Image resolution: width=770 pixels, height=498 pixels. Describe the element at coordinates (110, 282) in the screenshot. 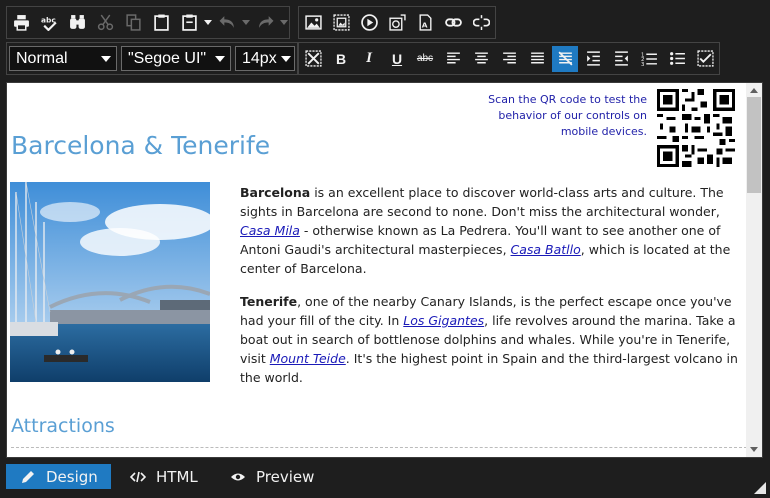

I see `barcelona-port-photo` at that location.